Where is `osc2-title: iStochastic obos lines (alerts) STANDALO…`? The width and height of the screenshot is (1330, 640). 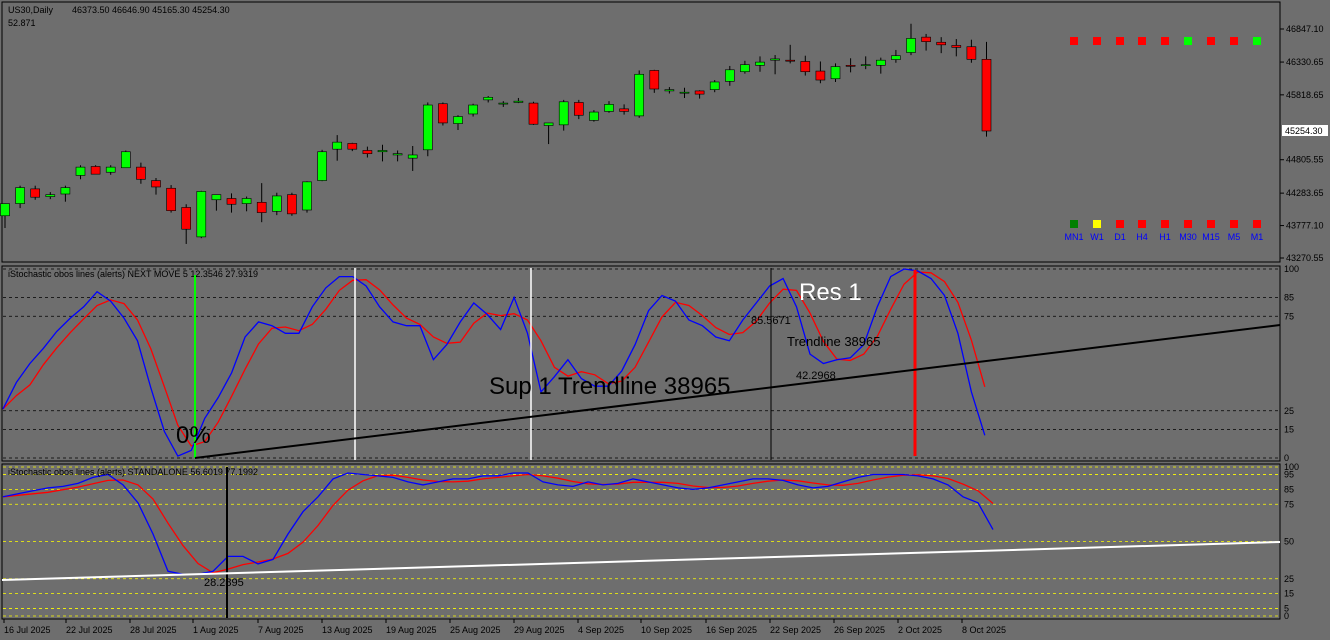 osc2-title: iStochastic obos lines (alerts) STANDALO… is located at coordinates (133, 472).